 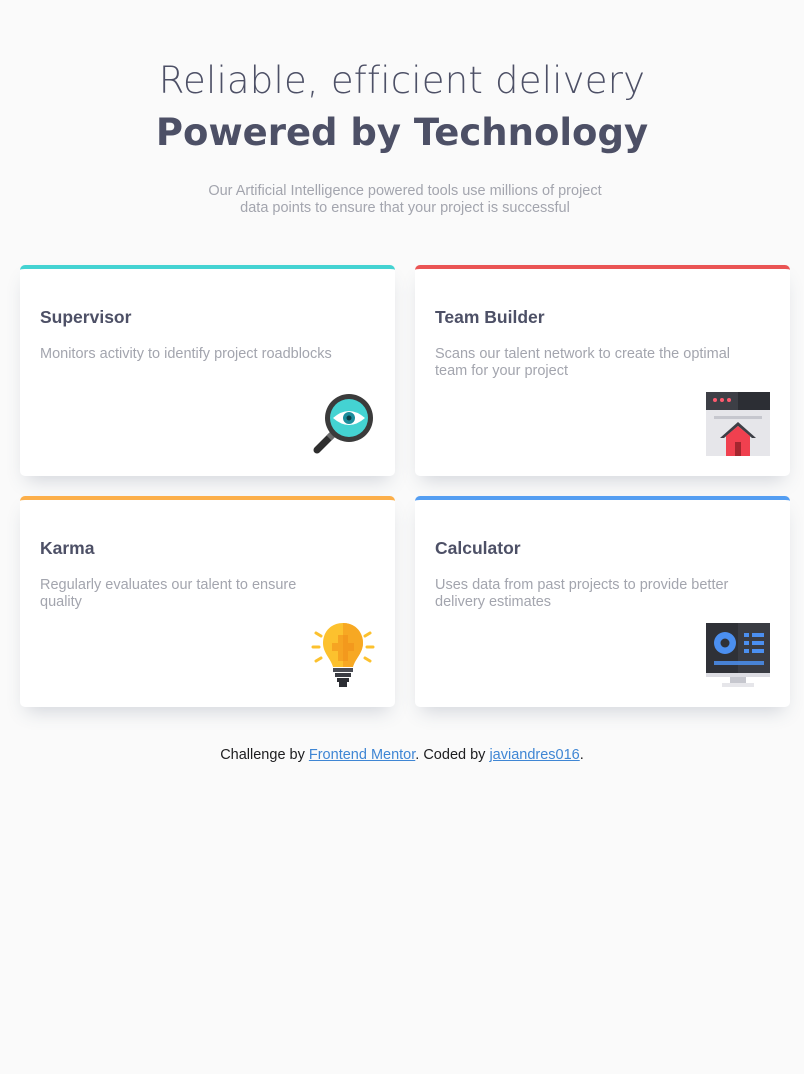 I want to click on frontend-mentor-link: Frontend Mentor, so click(x=362, y=755).